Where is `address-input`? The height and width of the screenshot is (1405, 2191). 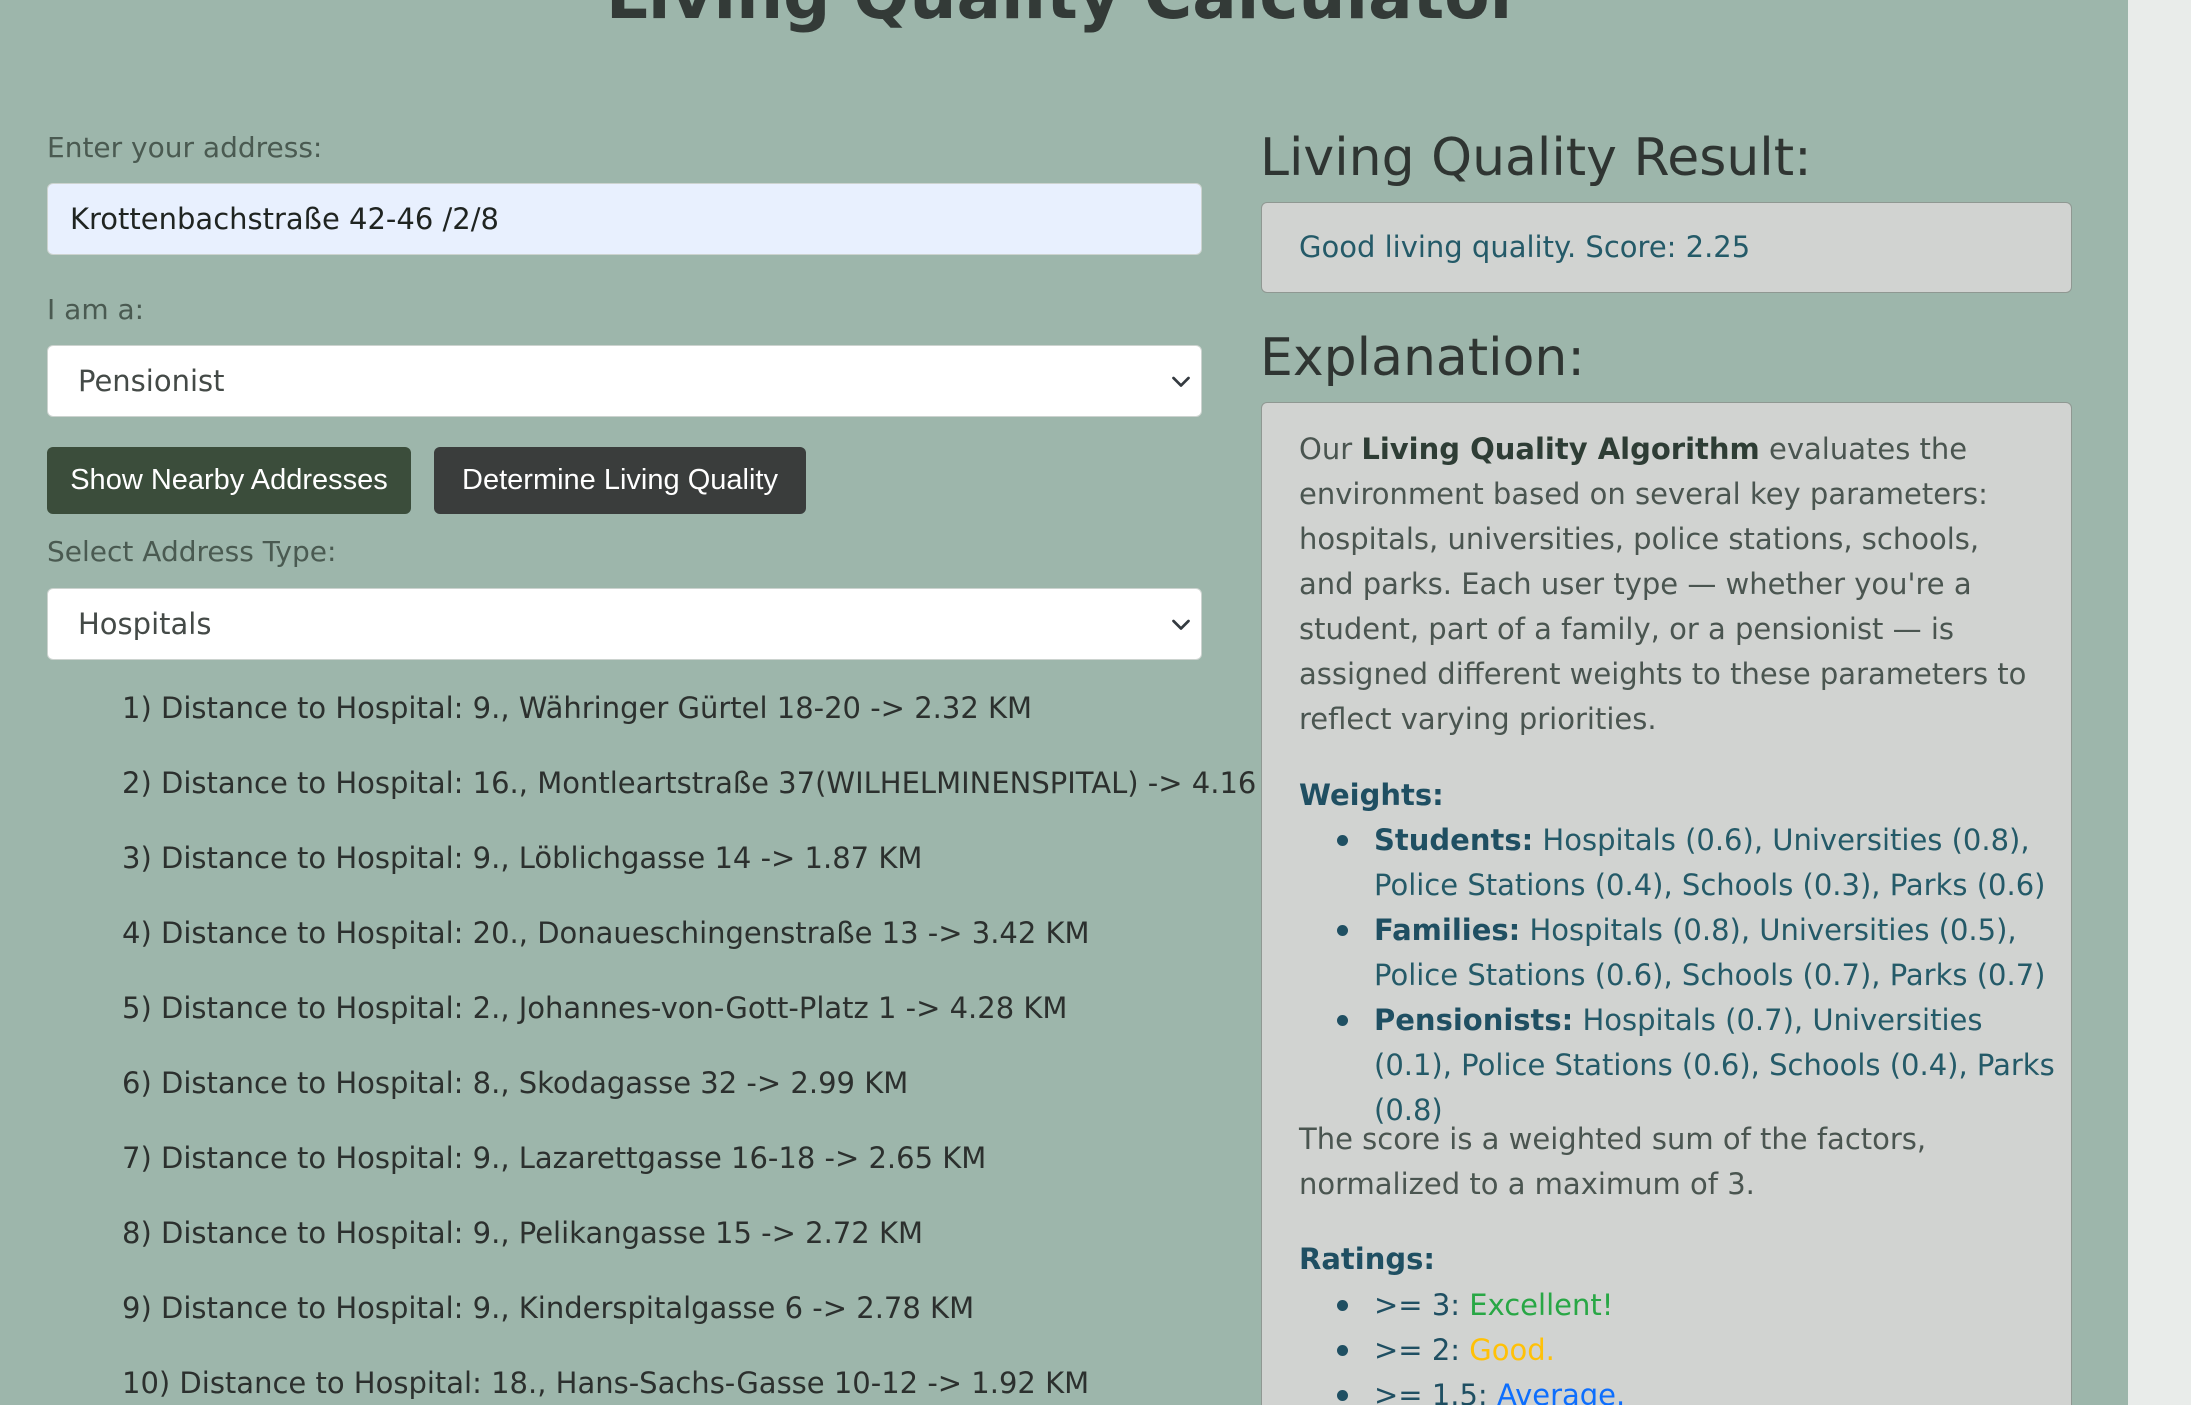 address-input is located at coordinates (624, 219).